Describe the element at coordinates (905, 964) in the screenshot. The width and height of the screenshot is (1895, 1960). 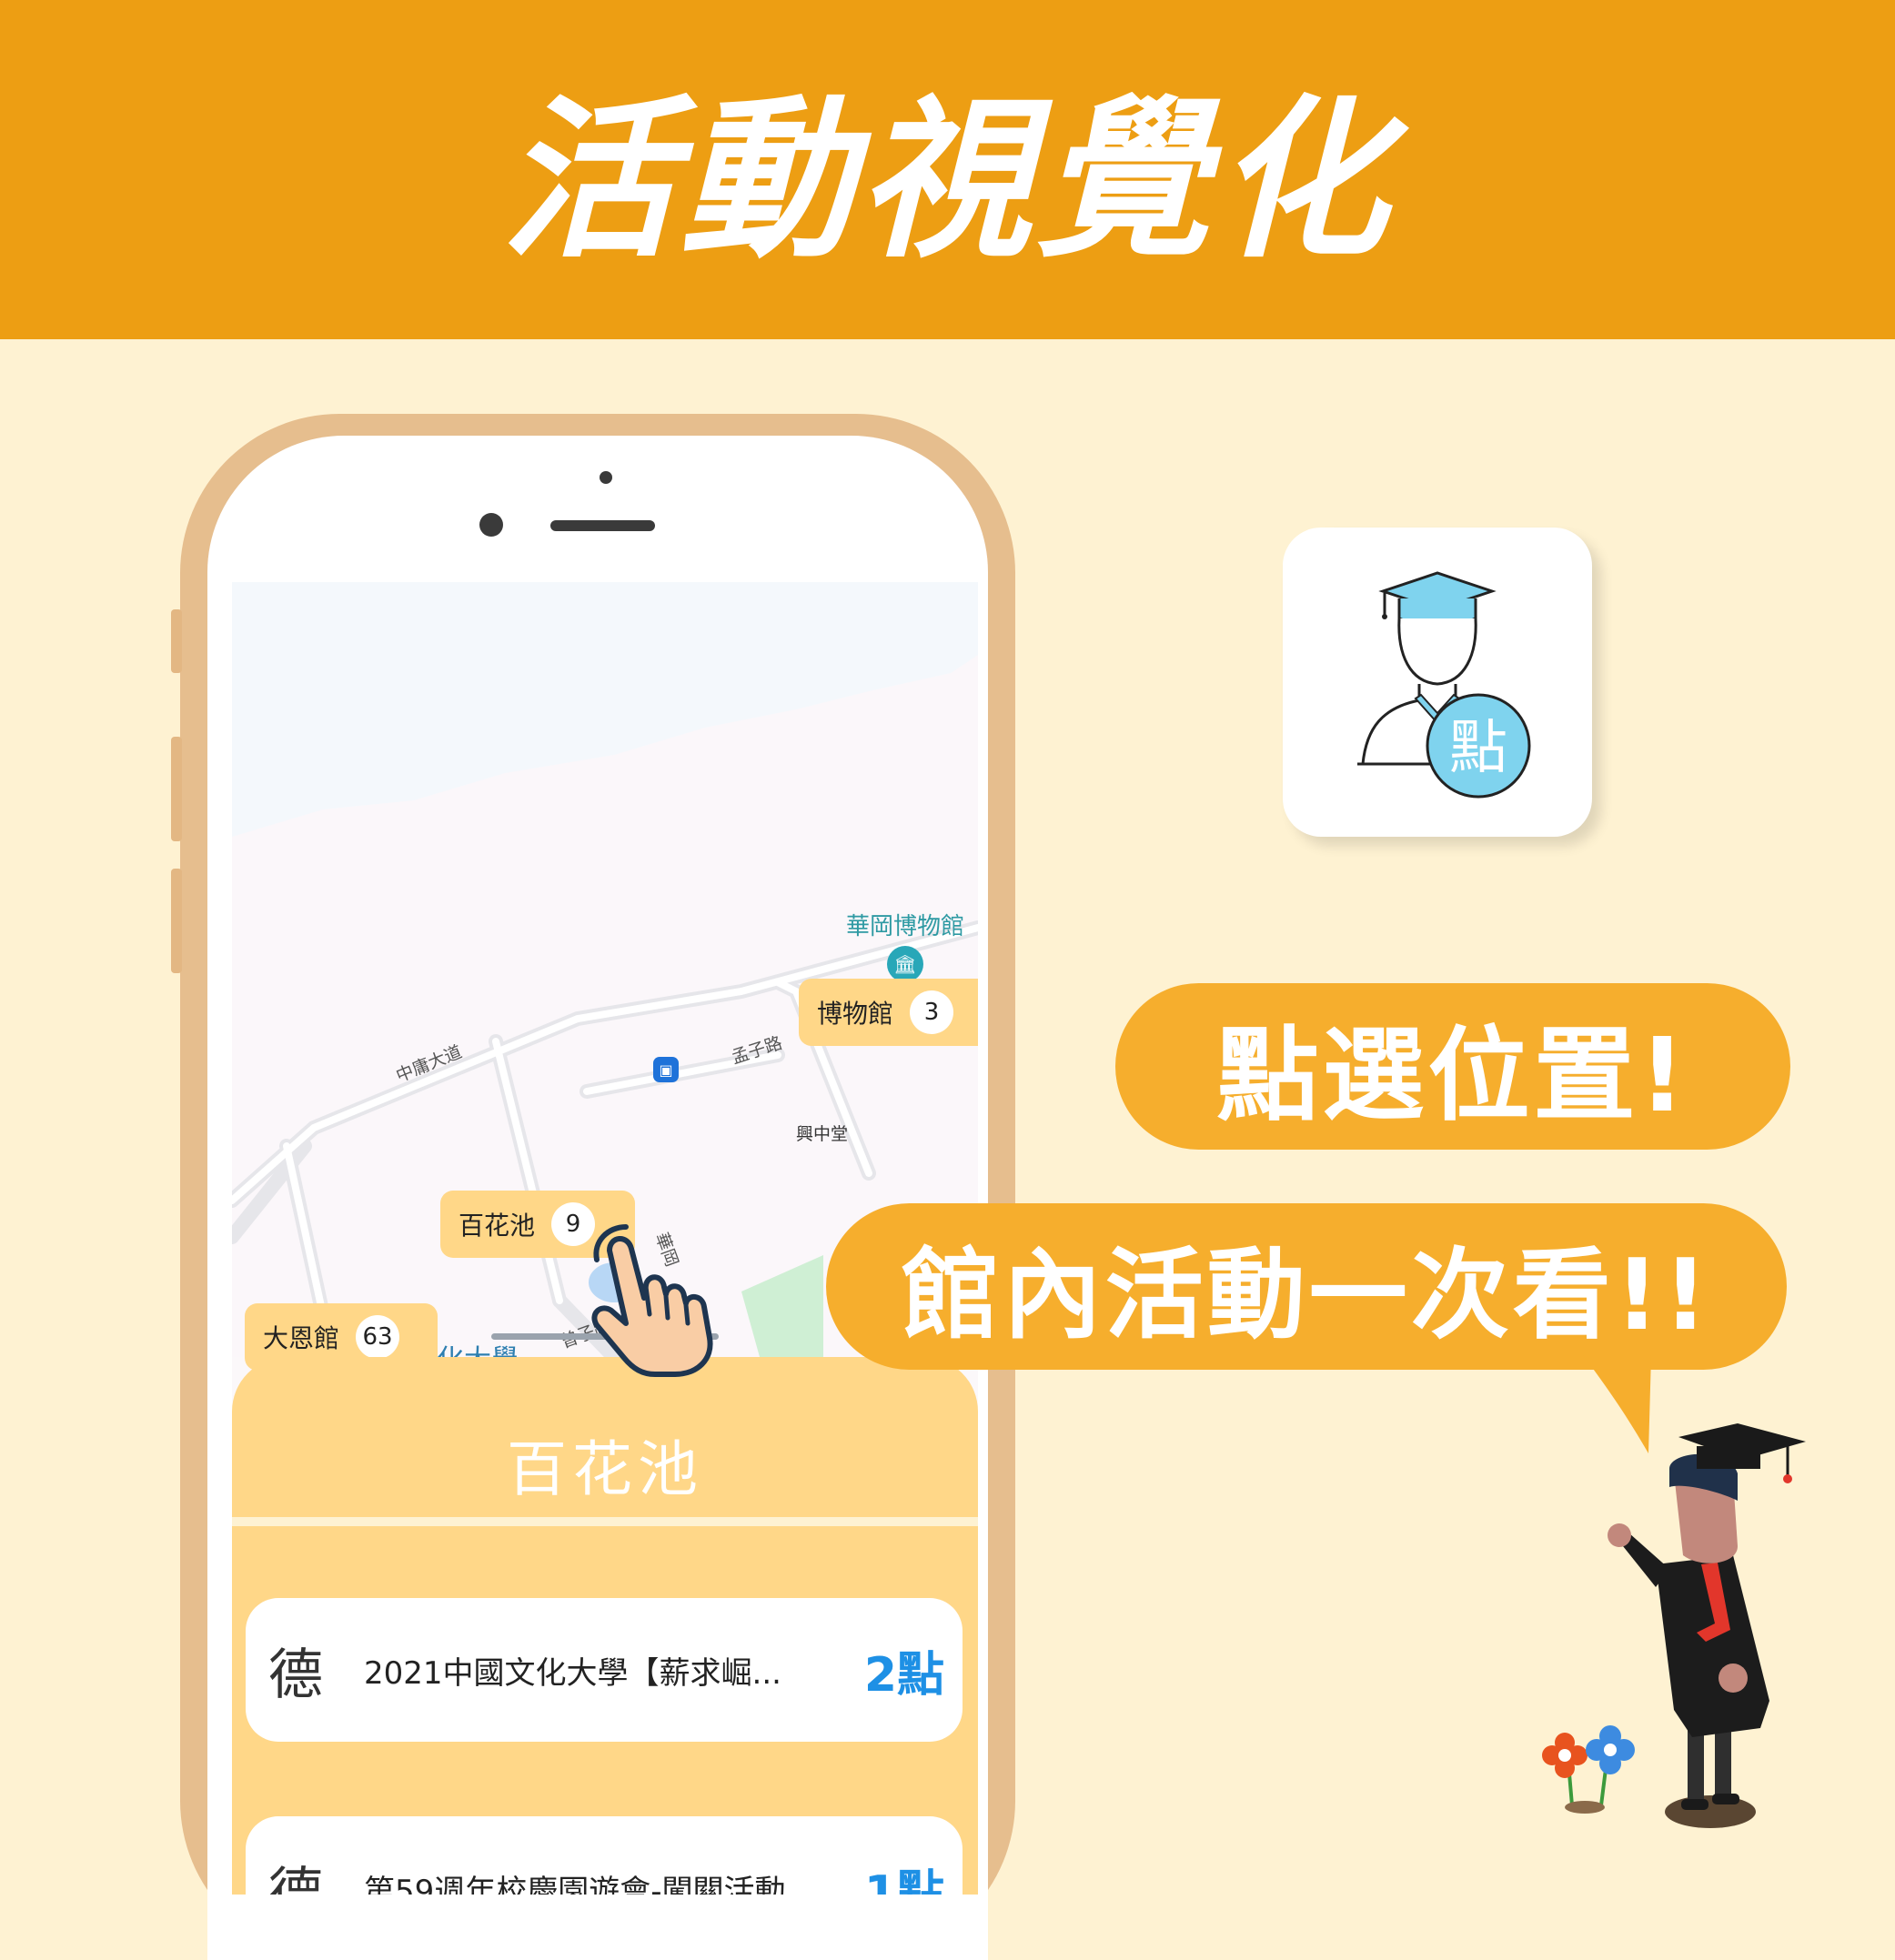
I see `museum-icon: 🏛` at that location.